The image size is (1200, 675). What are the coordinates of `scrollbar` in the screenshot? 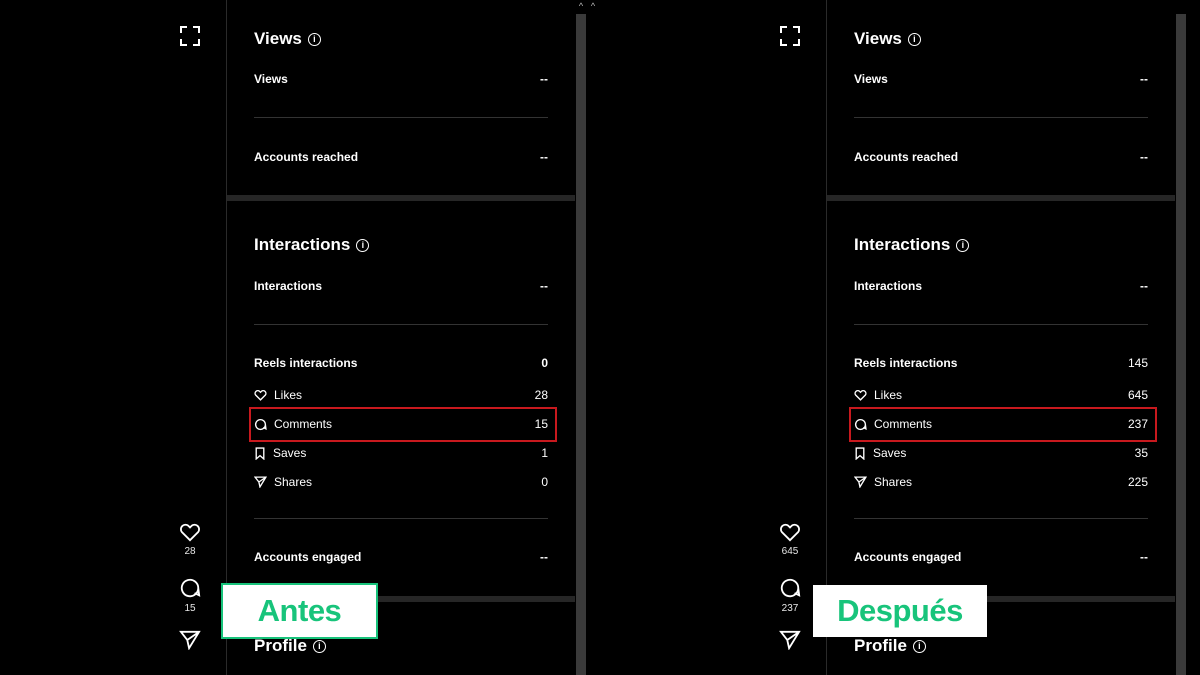 It's located at (1188, 337).